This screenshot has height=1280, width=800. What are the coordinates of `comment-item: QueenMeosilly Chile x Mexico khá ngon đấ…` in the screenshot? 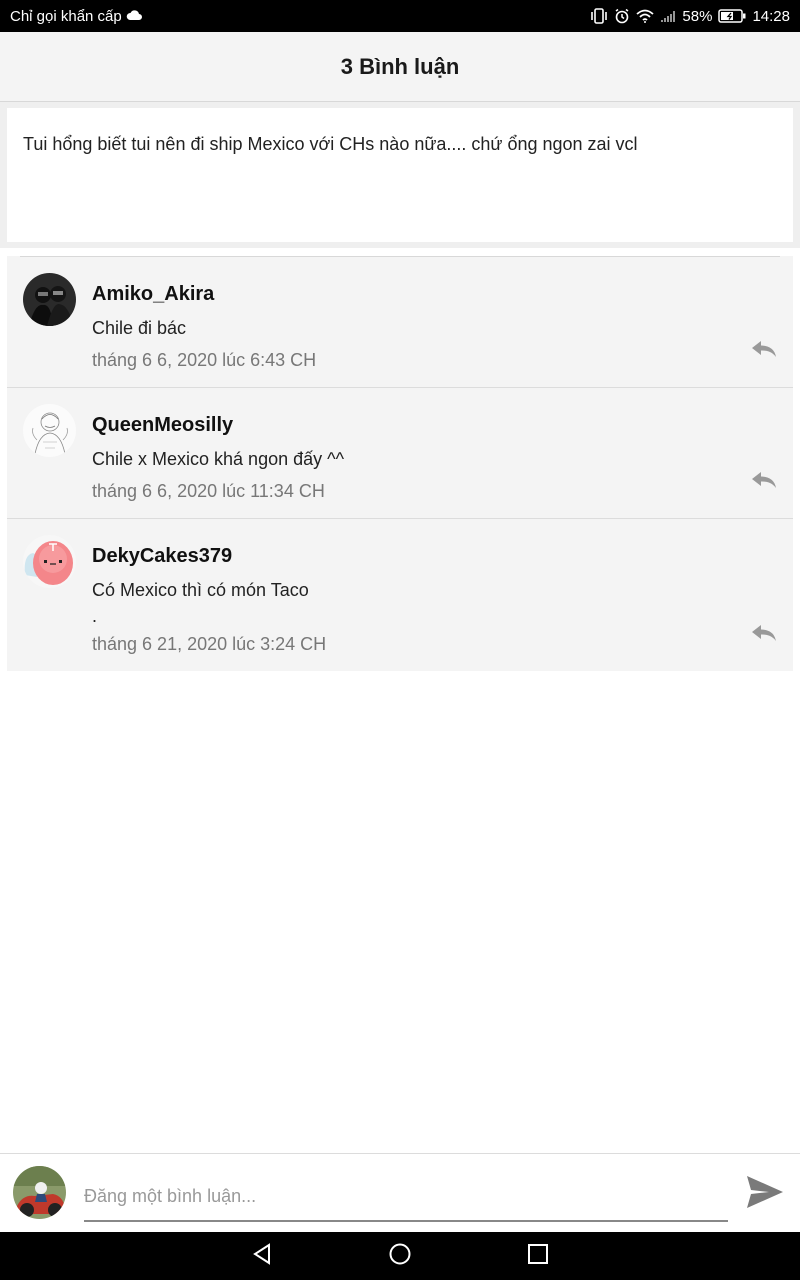 It's located at (400, 453).